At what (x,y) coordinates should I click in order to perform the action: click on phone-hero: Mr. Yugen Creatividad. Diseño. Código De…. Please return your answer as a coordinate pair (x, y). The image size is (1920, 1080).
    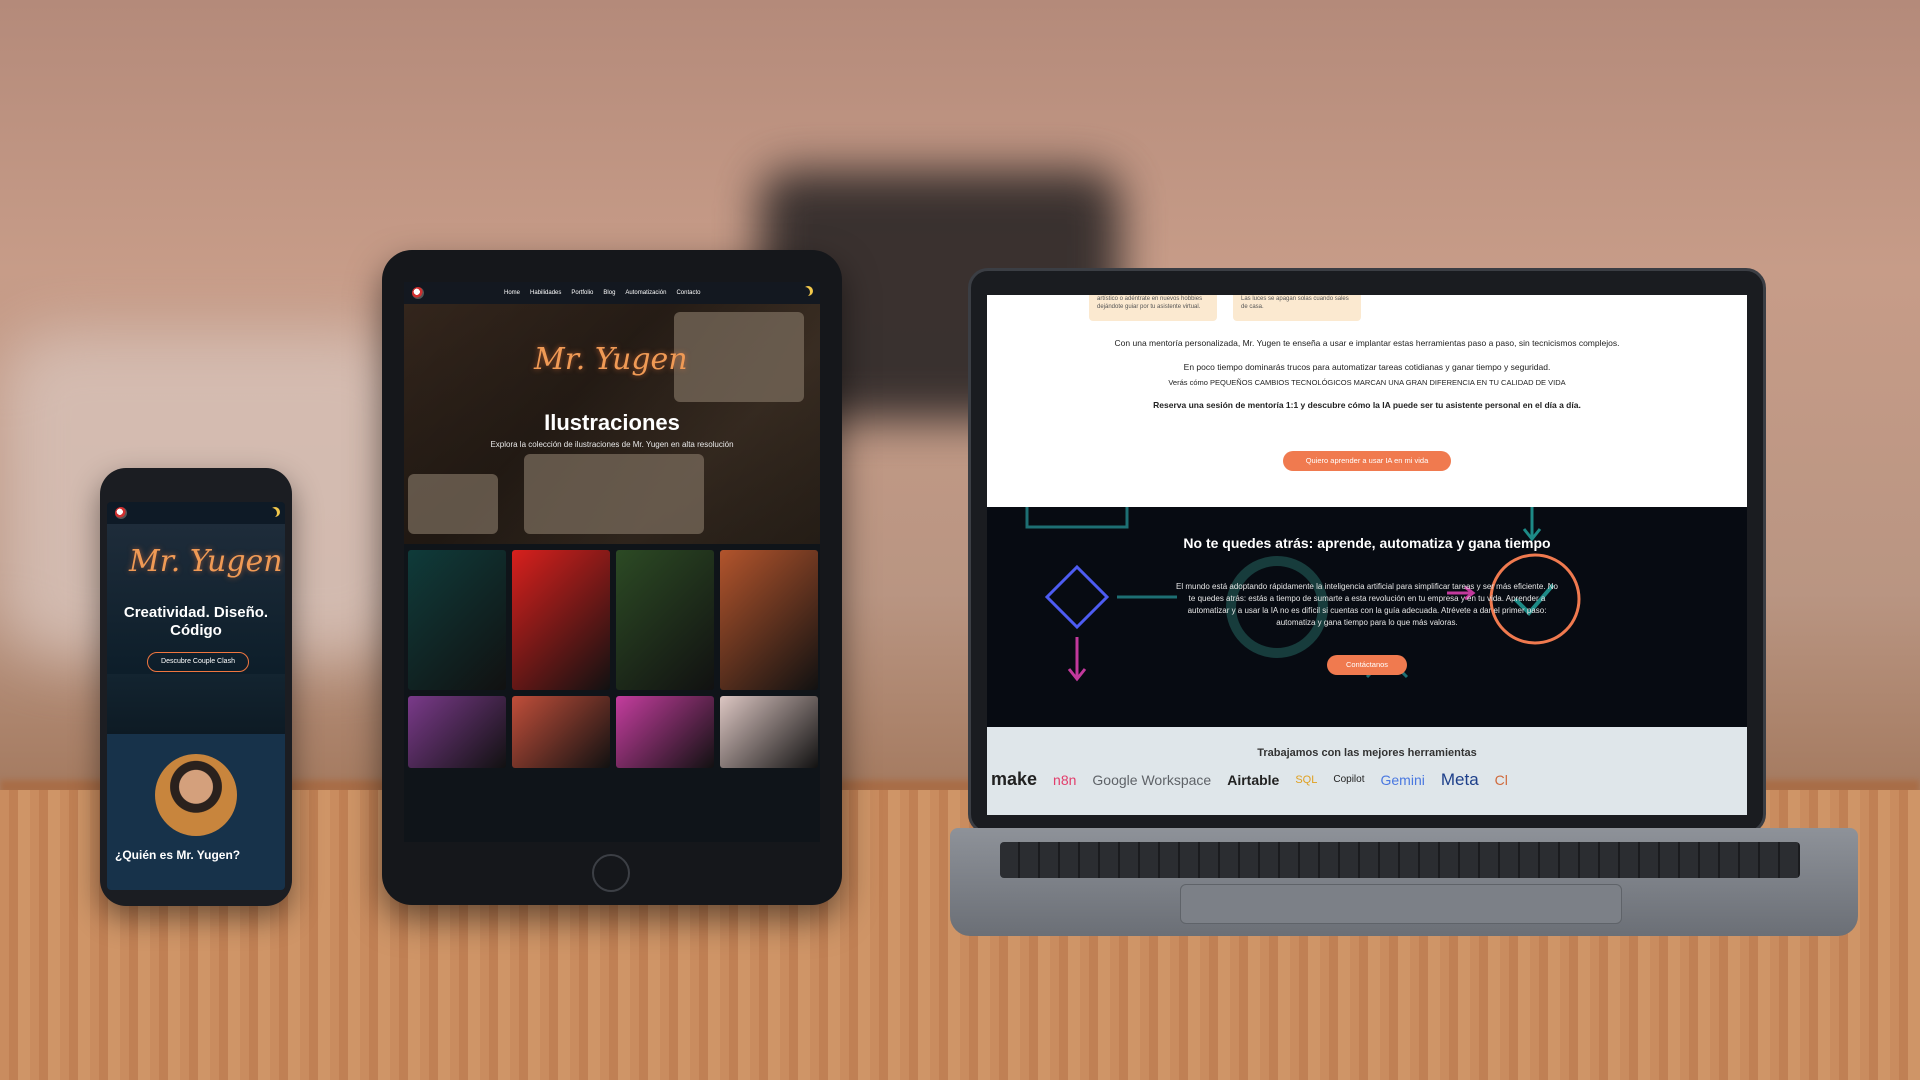
    Looking at the image, I should click on (196, 639).